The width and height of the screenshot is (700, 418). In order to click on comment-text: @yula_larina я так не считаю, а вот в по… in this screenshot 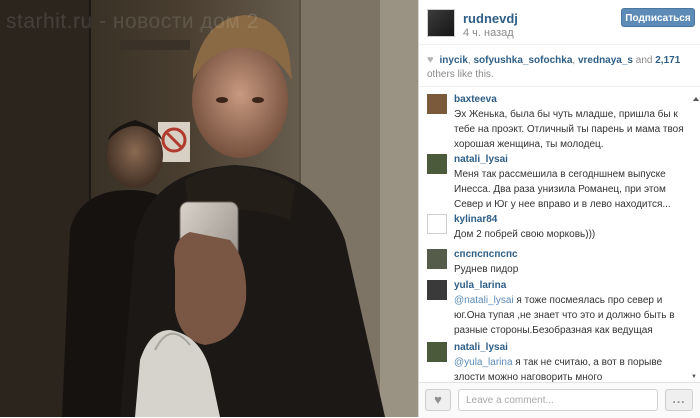, I will do `click(574, 370)`.